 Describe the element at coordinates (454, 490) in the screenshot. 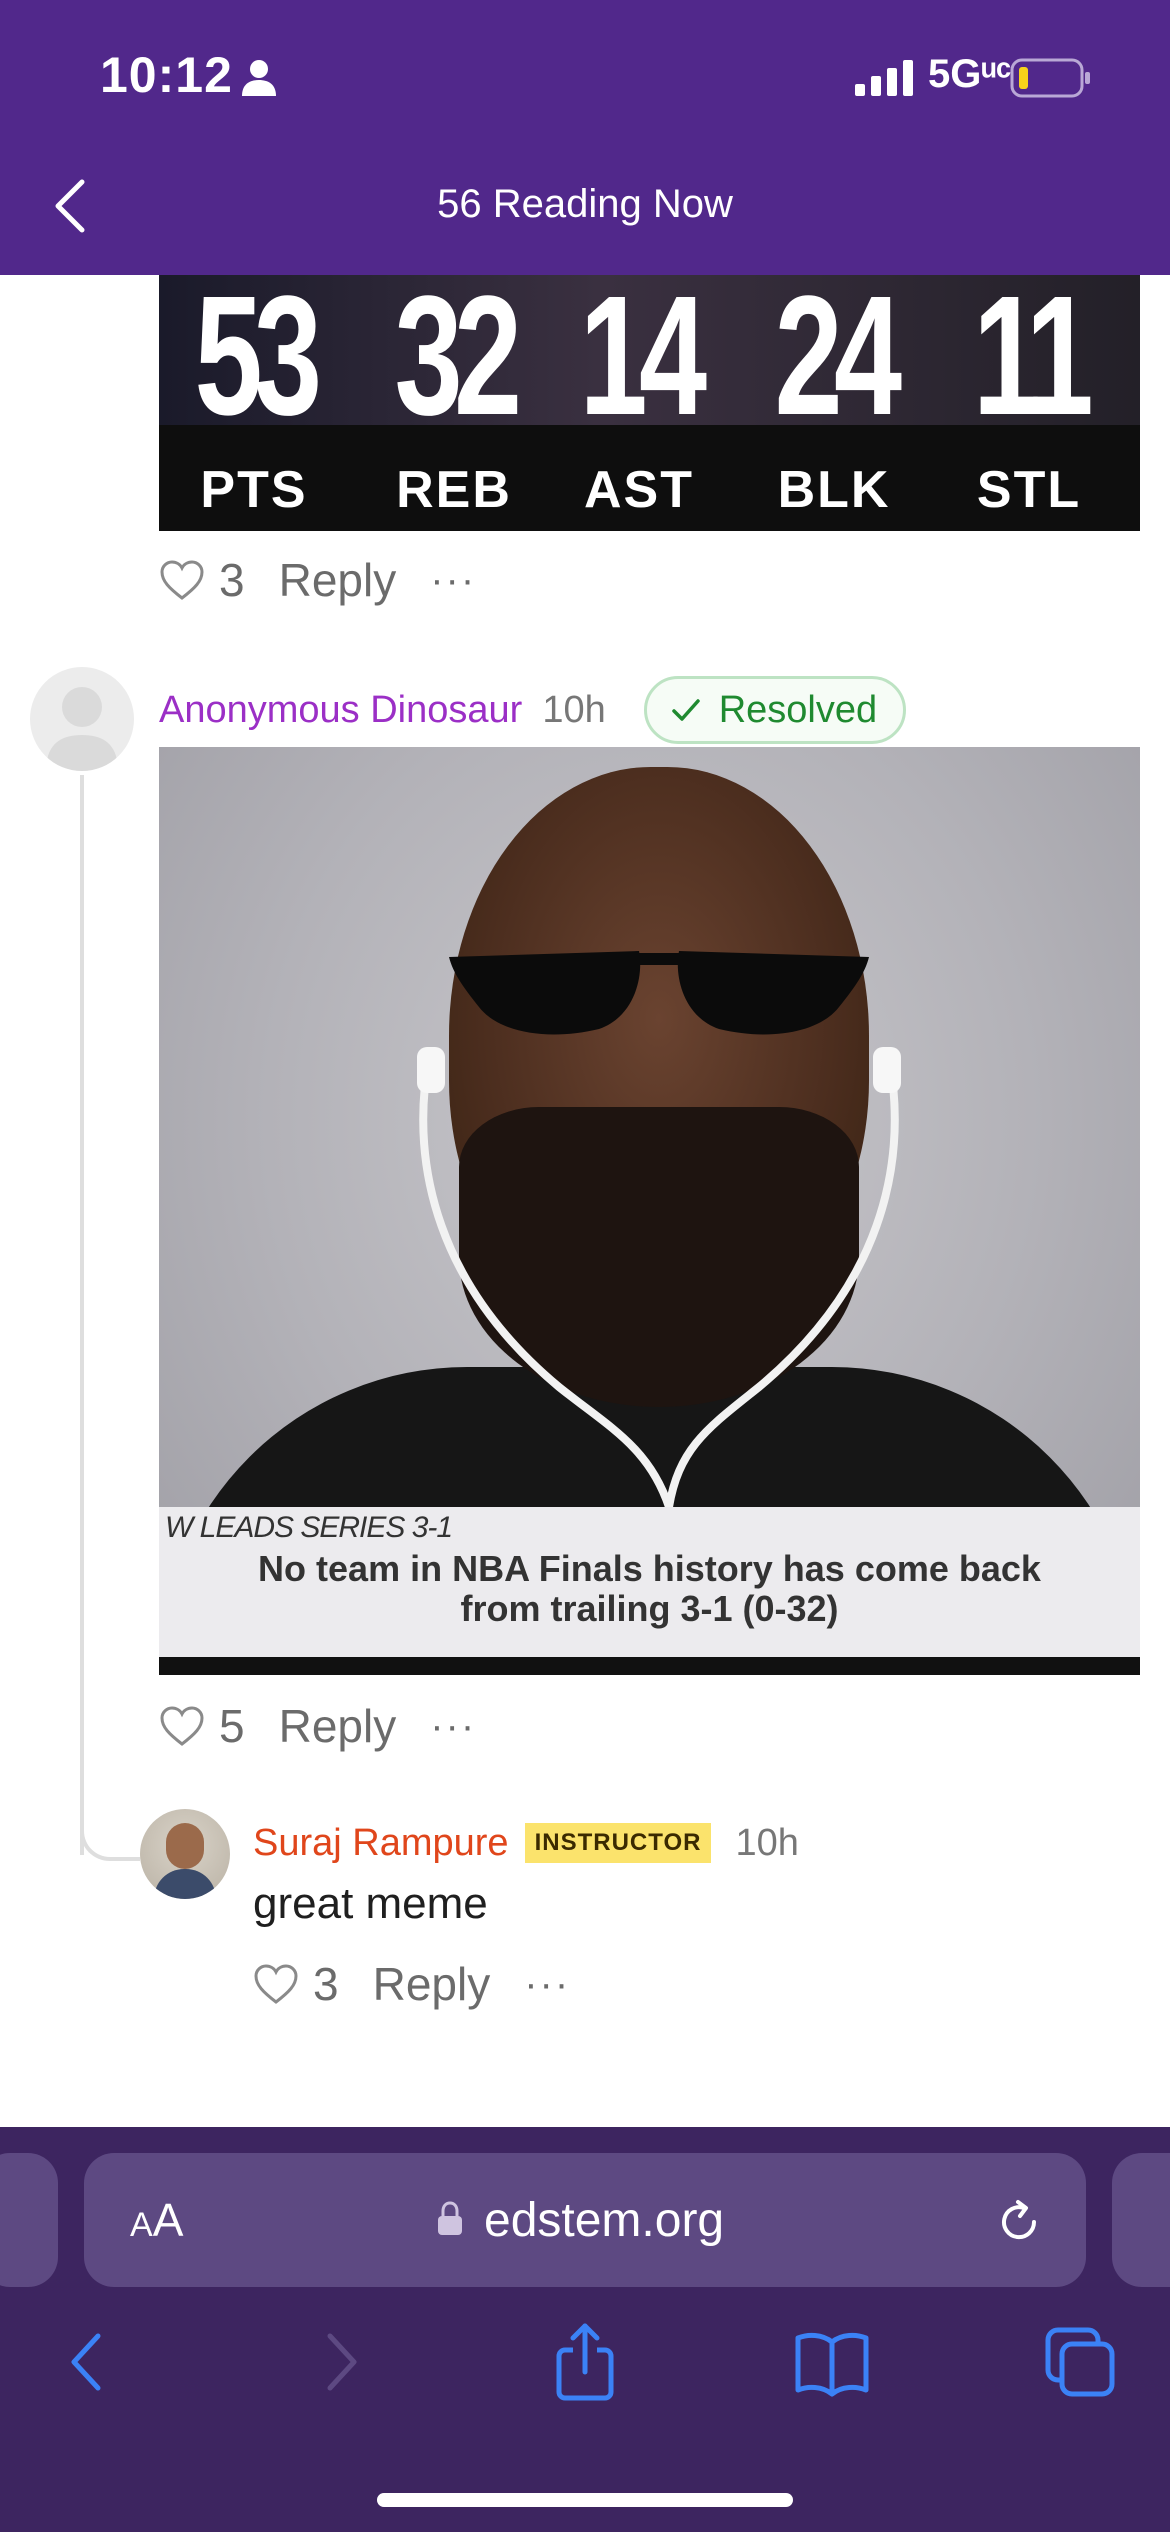

I see `stat-label: REB` at that location.